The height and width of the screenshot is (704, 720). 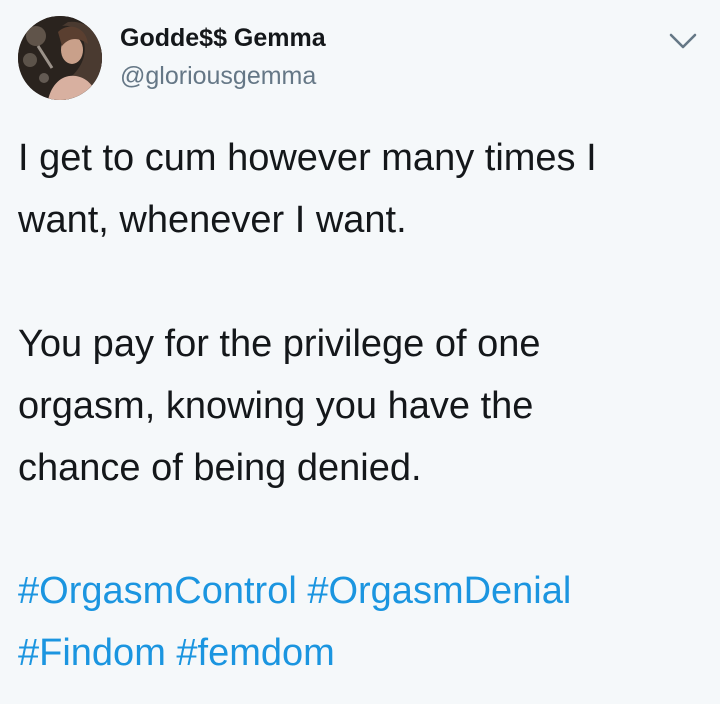 What do you see at coordinates (255, 653) in the screenshot?
I see `hashtag-link: #femdom` at bounding box center [255, 653].